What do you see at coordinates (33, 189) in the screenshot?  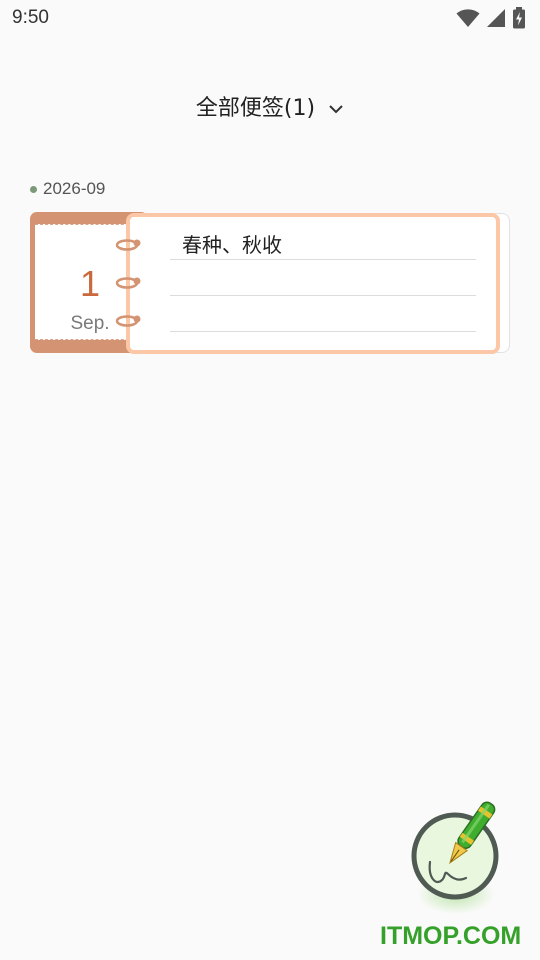 I see `group-dot` at bounding box center [33, 189].